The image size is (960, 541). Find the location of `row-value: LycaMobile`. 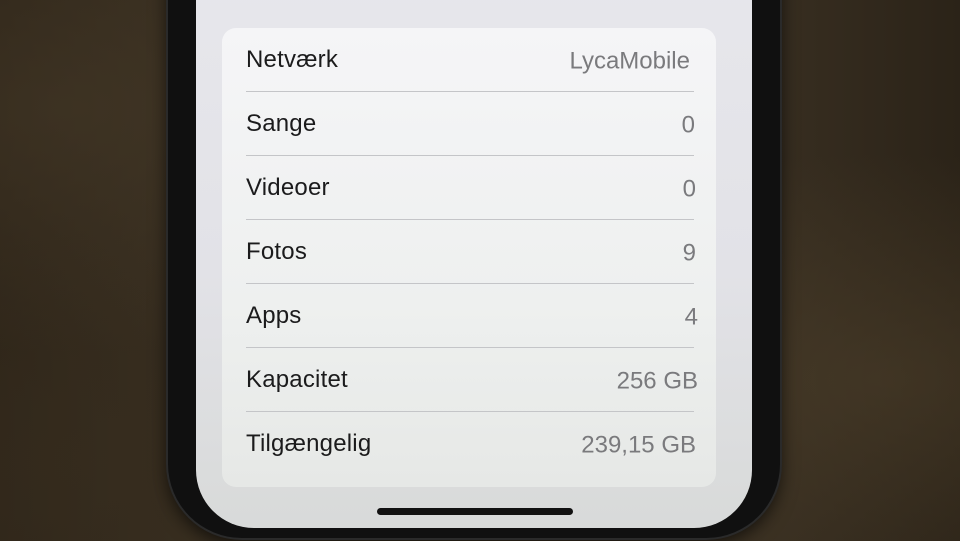

row-value: LycaMobile is located at coordinates (629, 61).